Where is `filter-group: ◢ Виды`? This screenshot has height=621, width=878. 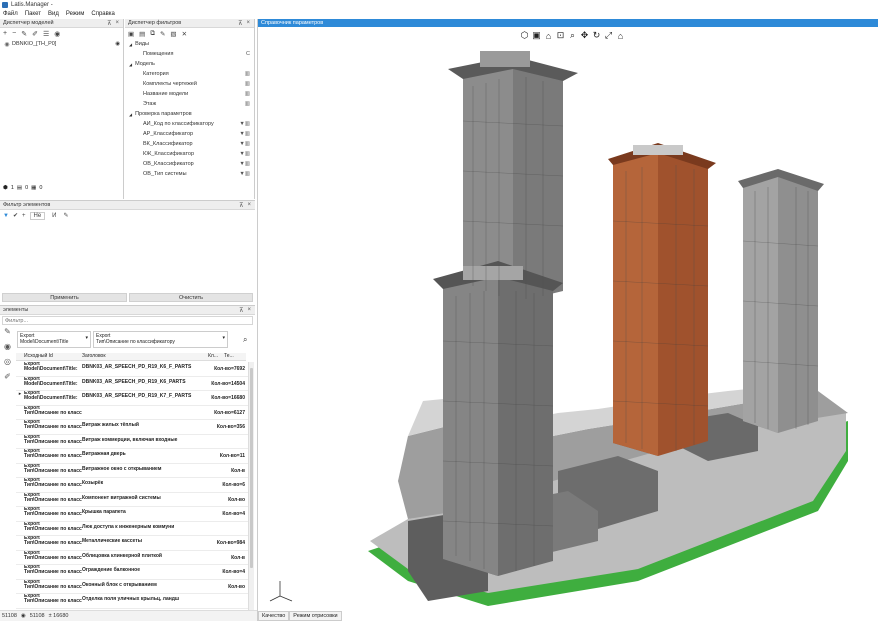 filter-group: ◢ Виды is located at coordinates (189, 44).